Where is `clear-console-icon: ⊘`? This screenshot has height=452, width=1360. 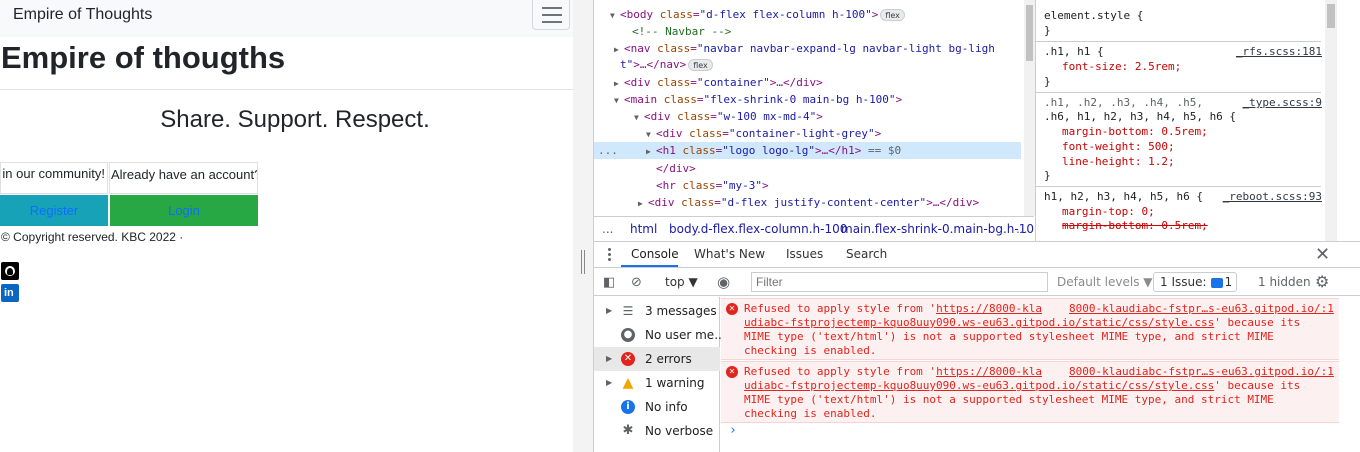
clear-console-icon: ⊘ is located at coordinates (636, 282).